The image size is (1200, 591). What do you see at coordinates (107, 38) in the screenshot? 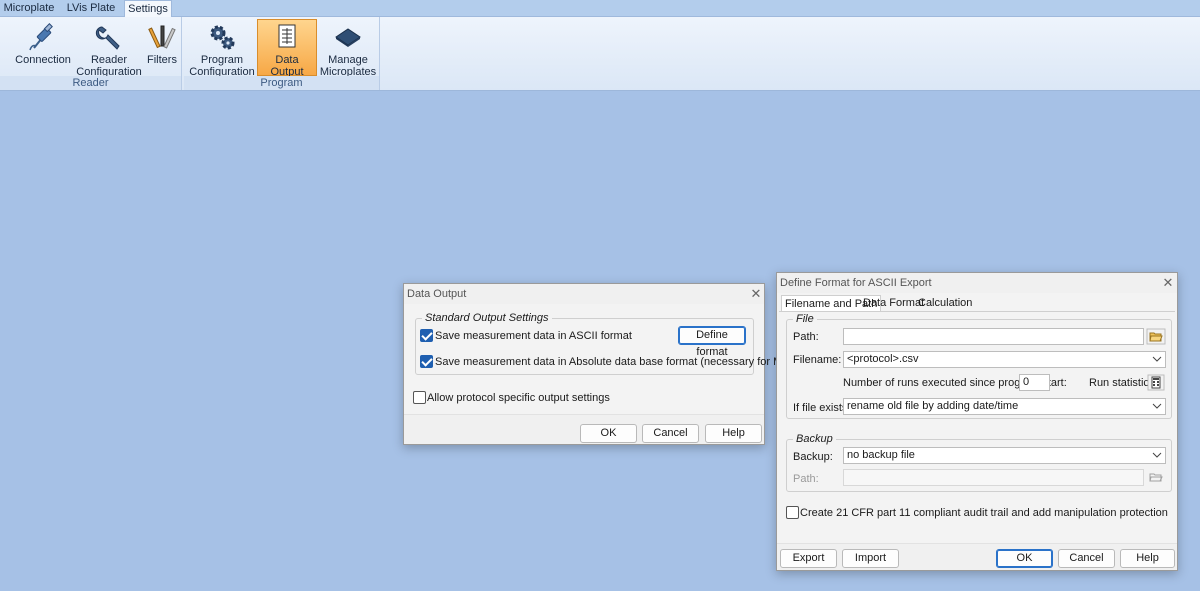
I see `wrench-icon` at bounding box center [107, 38].